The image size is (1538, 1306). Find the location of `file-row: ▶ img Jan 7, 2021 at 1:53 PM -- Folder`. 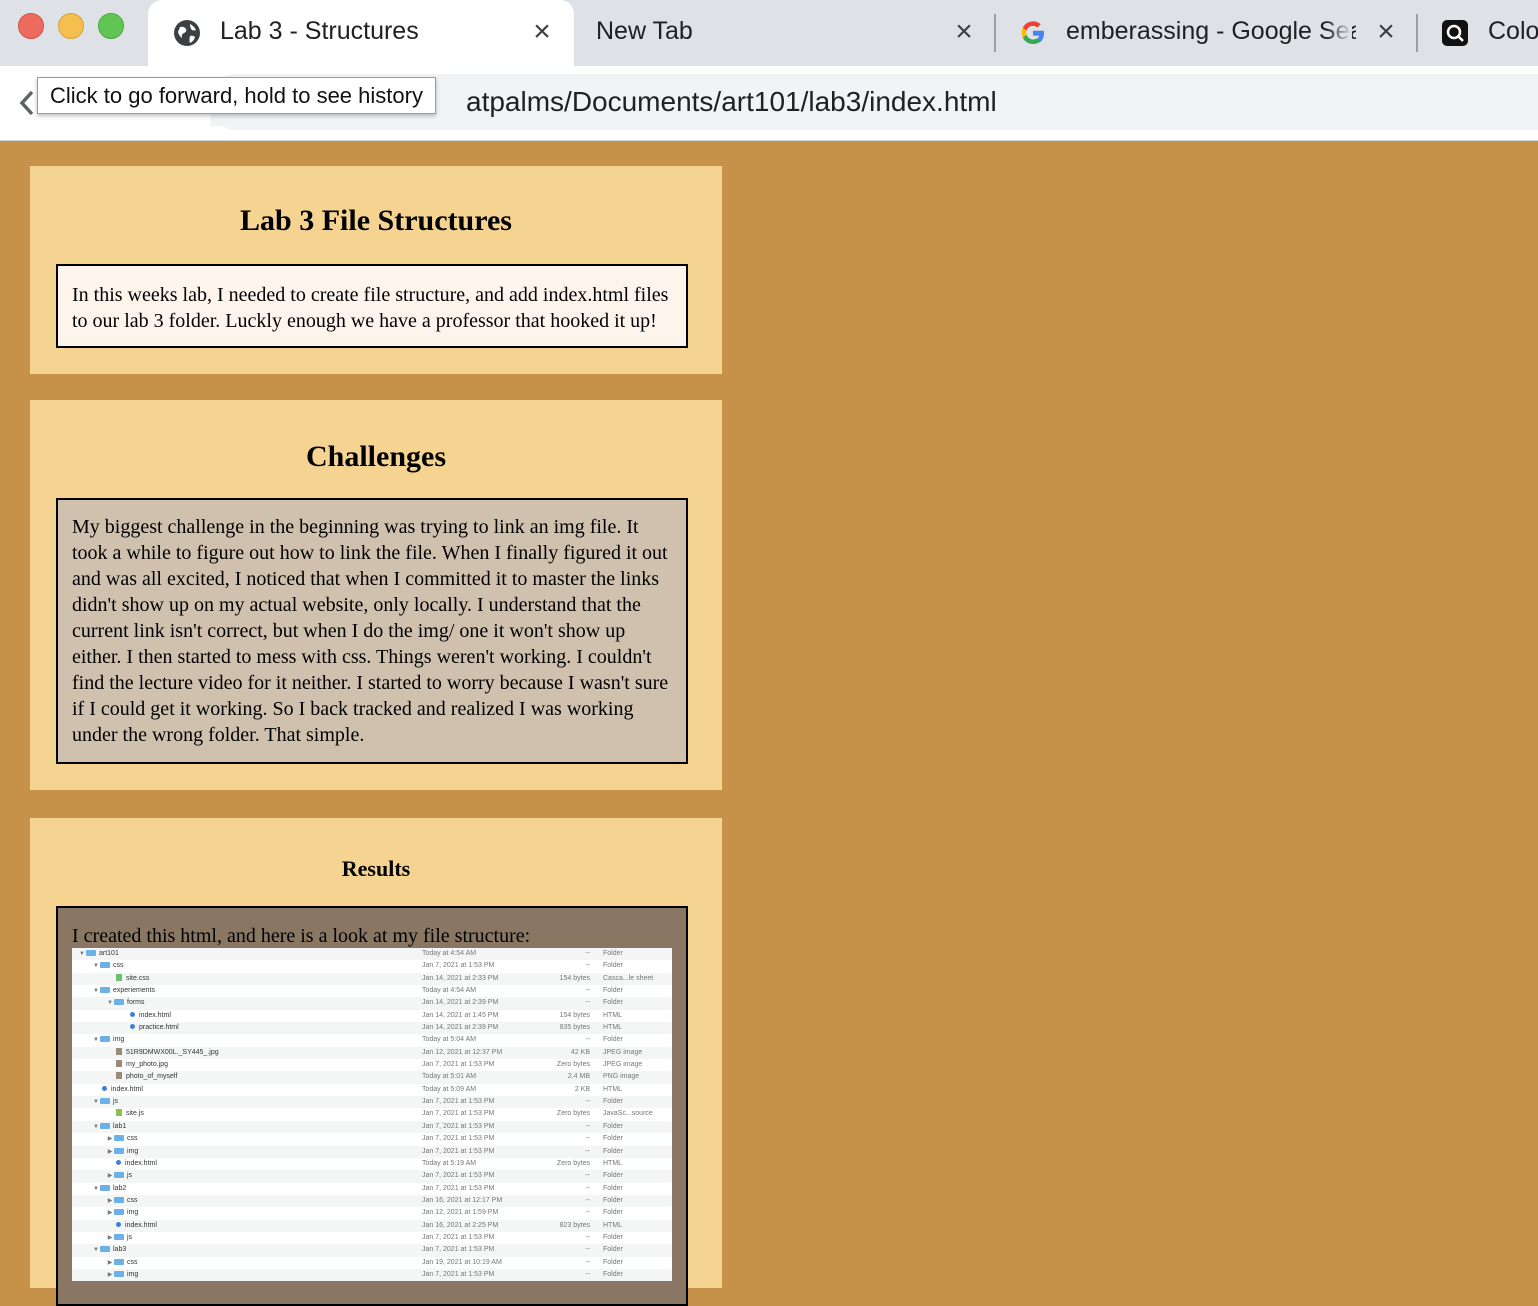

file-row: ▶ img Jan 7, 2021 at 1:53 PM -- Folder is located at coordinates (372, 1151).